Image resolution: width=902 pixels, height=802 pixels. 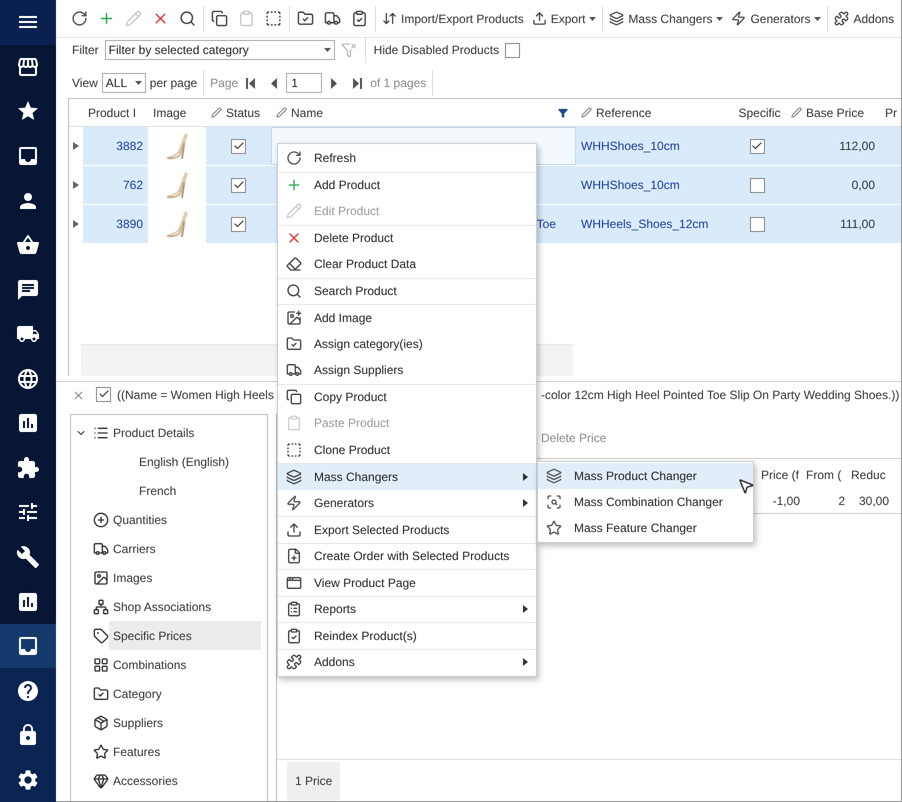 I want to click on tree-item: Category, so click(x=185, y=693).